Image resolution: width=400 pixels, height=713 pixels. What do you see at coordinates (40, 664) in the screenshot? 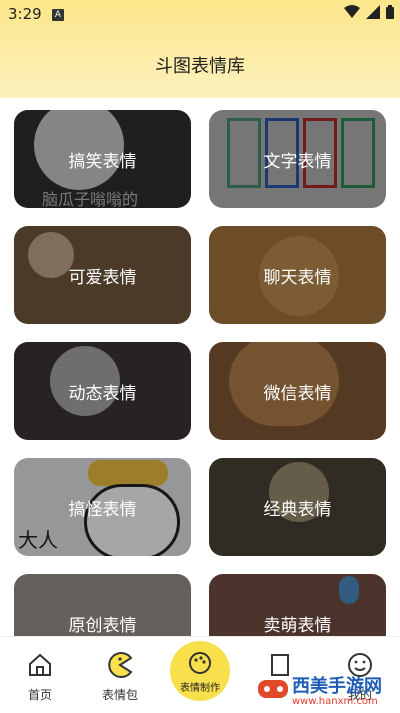
I see `home-icon` at bounding box center [40, 664].